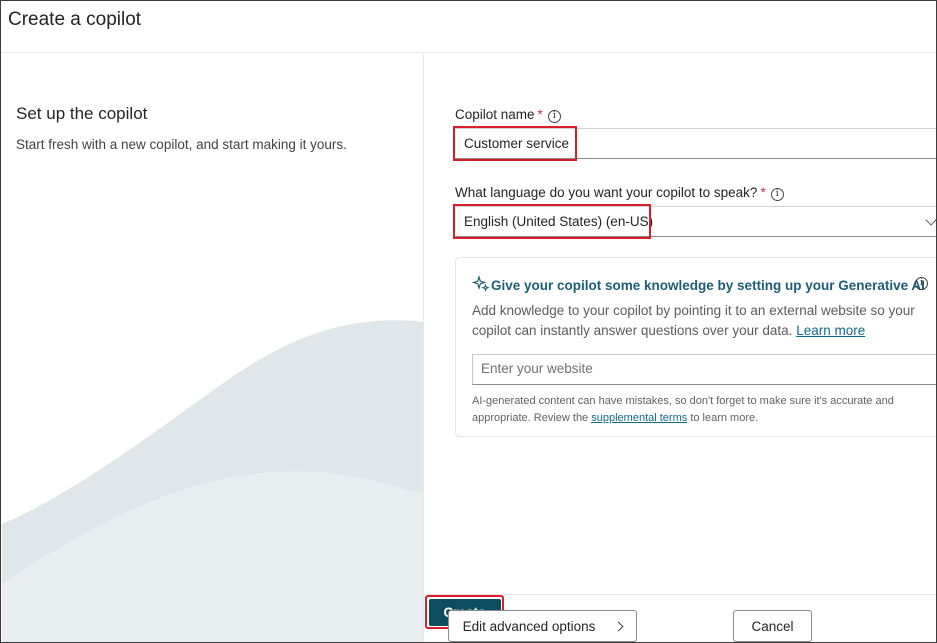  I want to click on disclaimer-text-end: to learn more., so click(724, 418).